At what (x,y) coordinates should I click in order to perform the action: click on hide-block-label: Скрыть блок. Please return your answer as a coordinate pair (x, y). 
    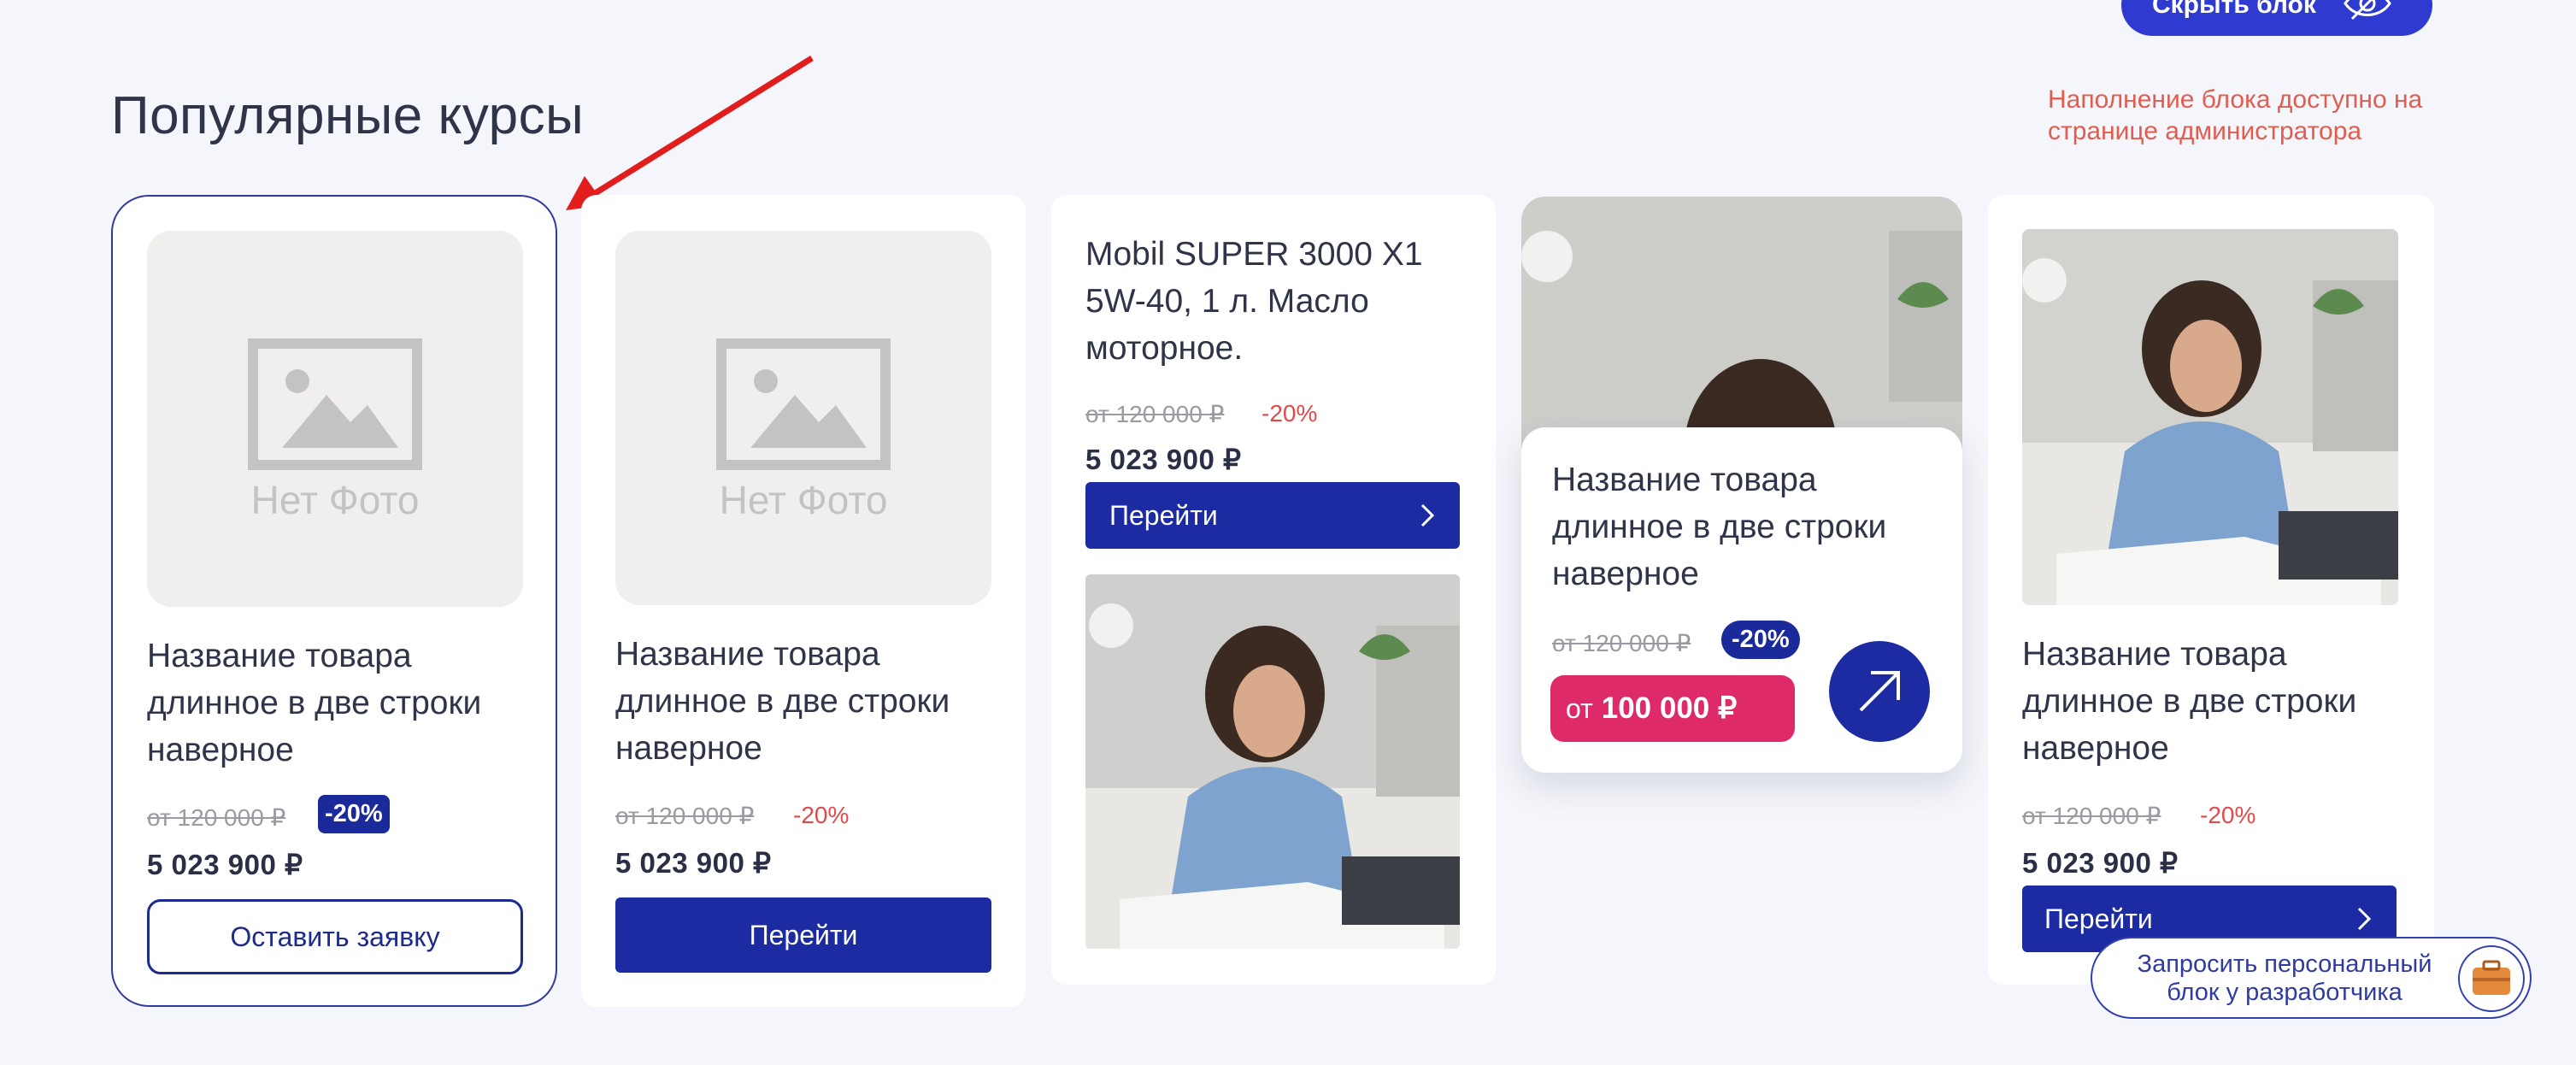
    Looking at the image, I should click on (2234, 9).